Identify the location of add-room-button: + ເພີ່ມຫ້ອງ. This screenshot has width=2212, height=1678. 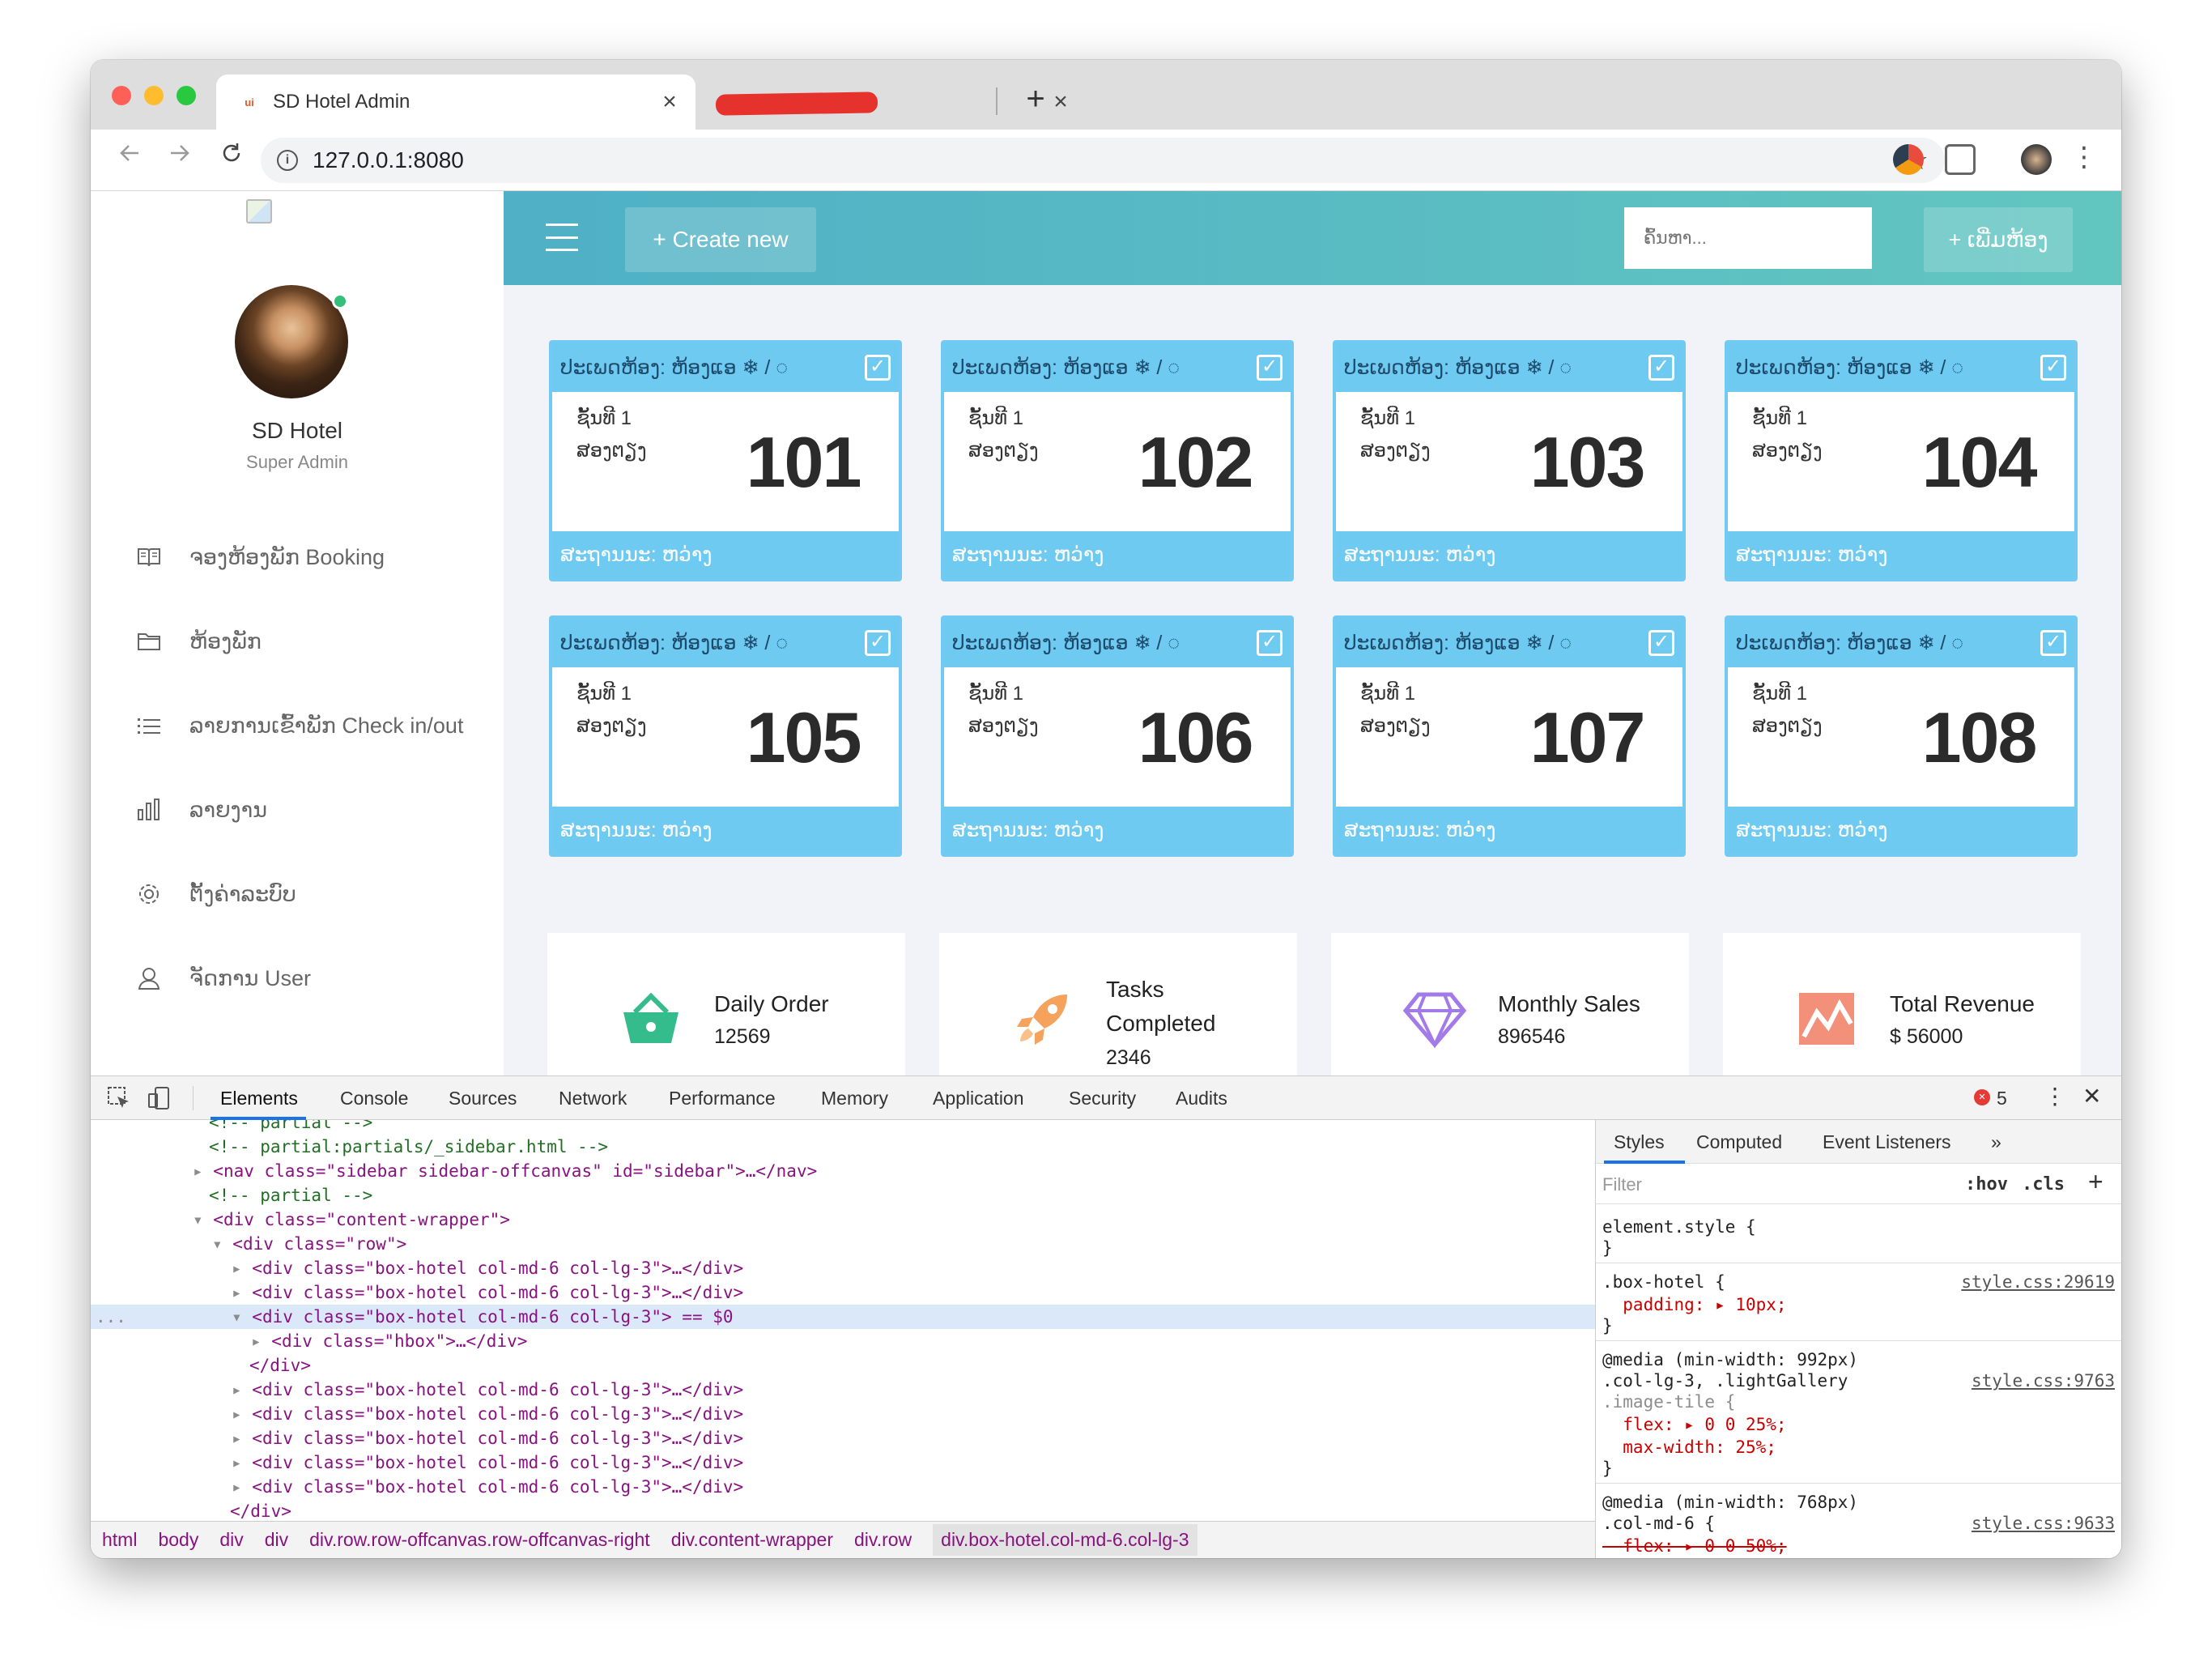
(1998, 239).